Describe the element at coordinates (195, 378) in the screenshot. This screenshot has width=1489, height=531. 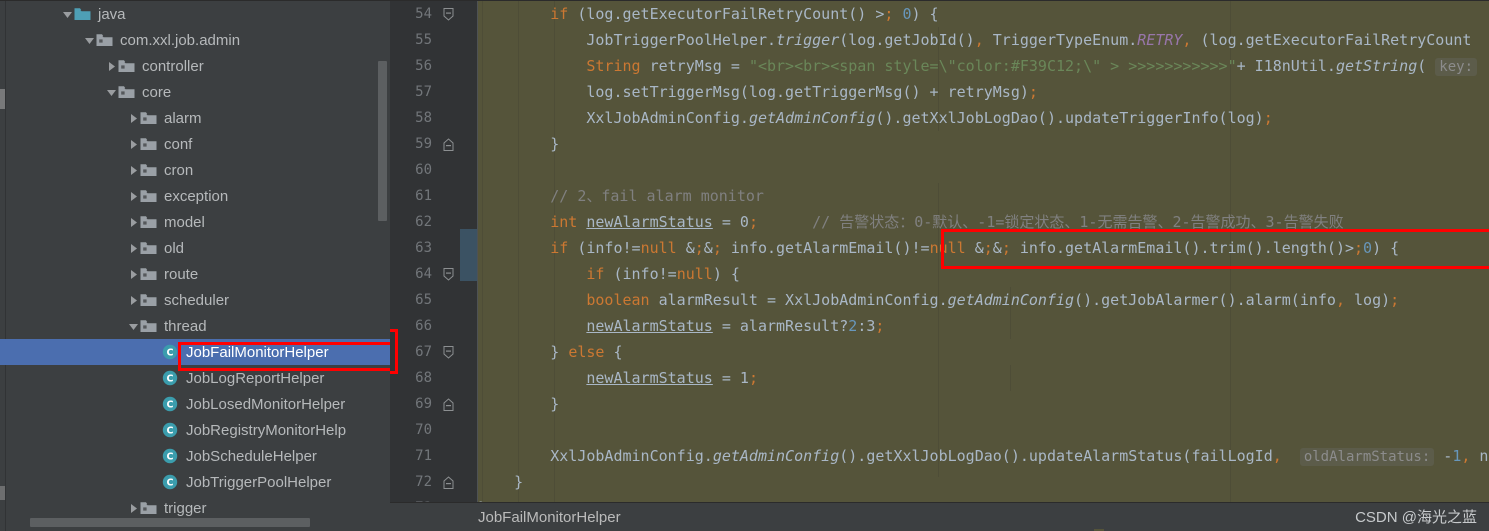
I see `tree-item-class: C JobLogReportHelper` at that location.